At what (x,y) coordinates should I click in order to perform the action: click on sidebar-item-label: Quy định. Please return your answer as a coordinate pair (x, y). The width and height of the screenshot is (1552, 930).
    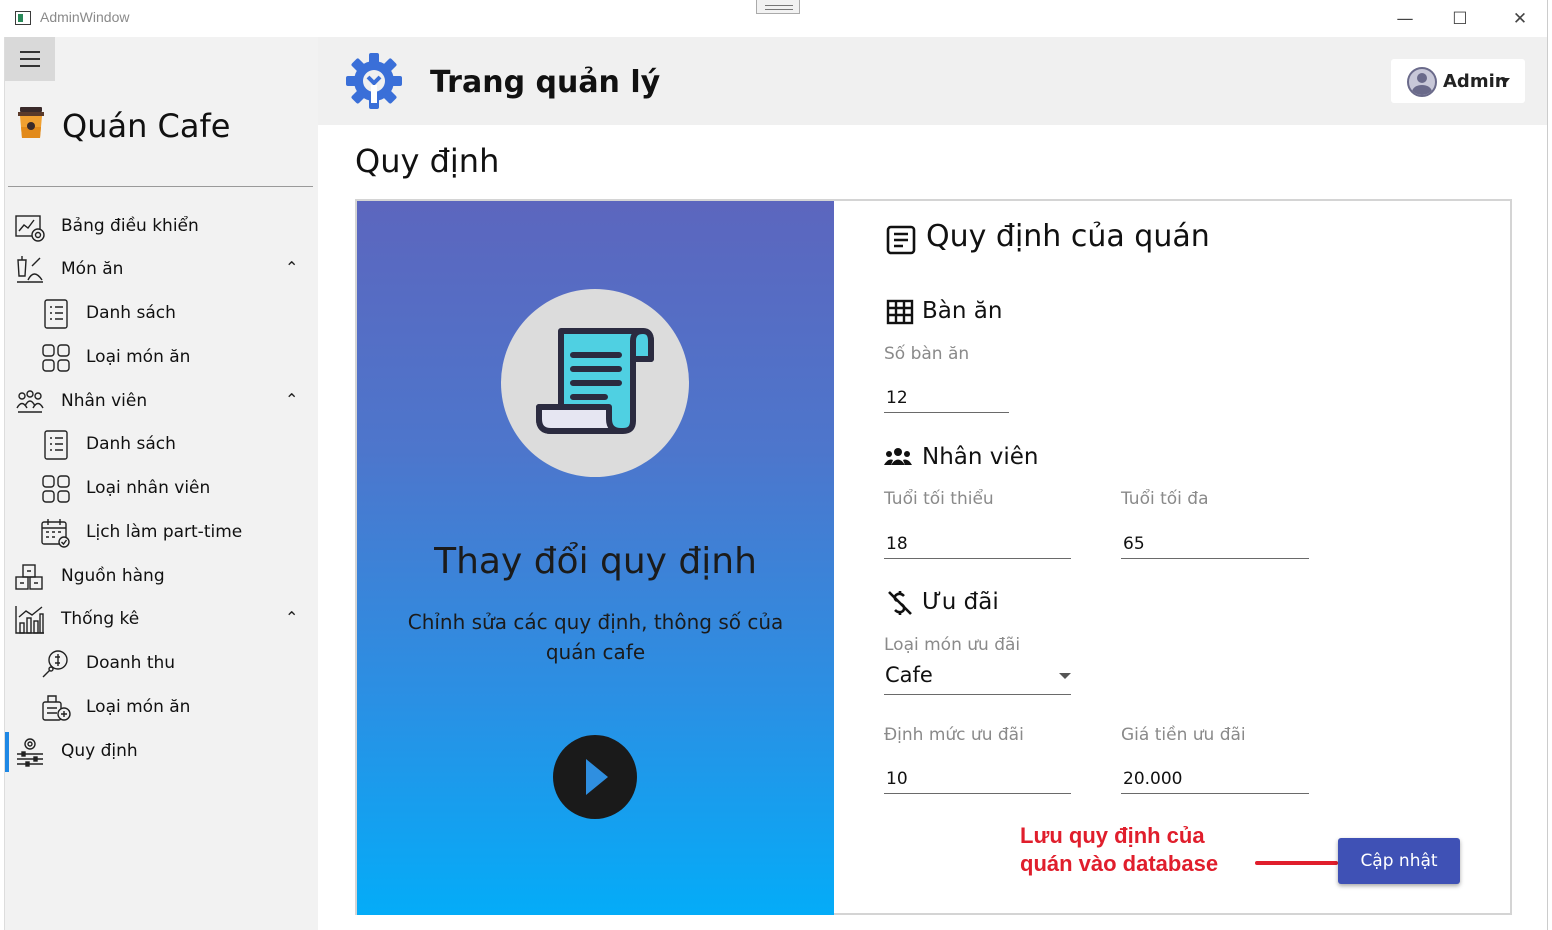
    Looking at the image, I should click on (99, 751).